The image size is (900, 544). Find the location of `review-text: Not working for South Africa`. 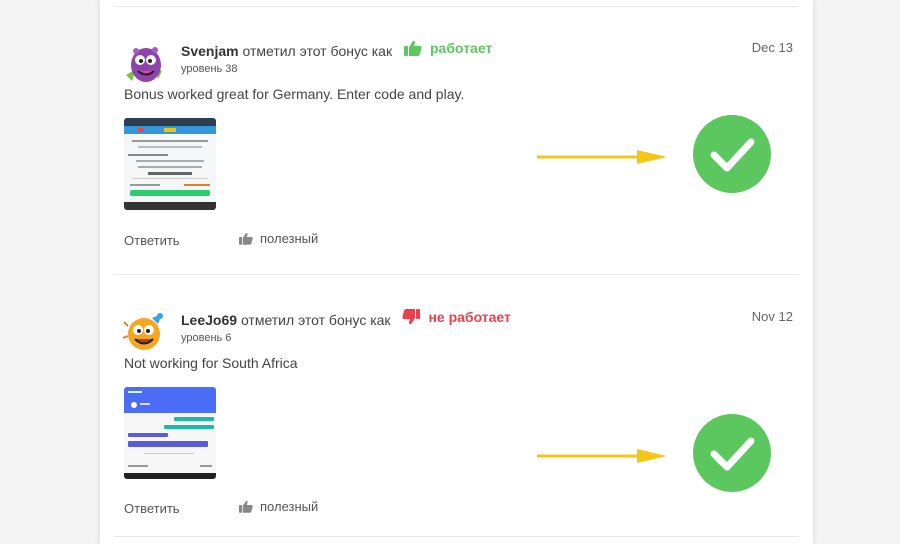

review-text: Not working for South Africa is located at coordinates (211, 363).